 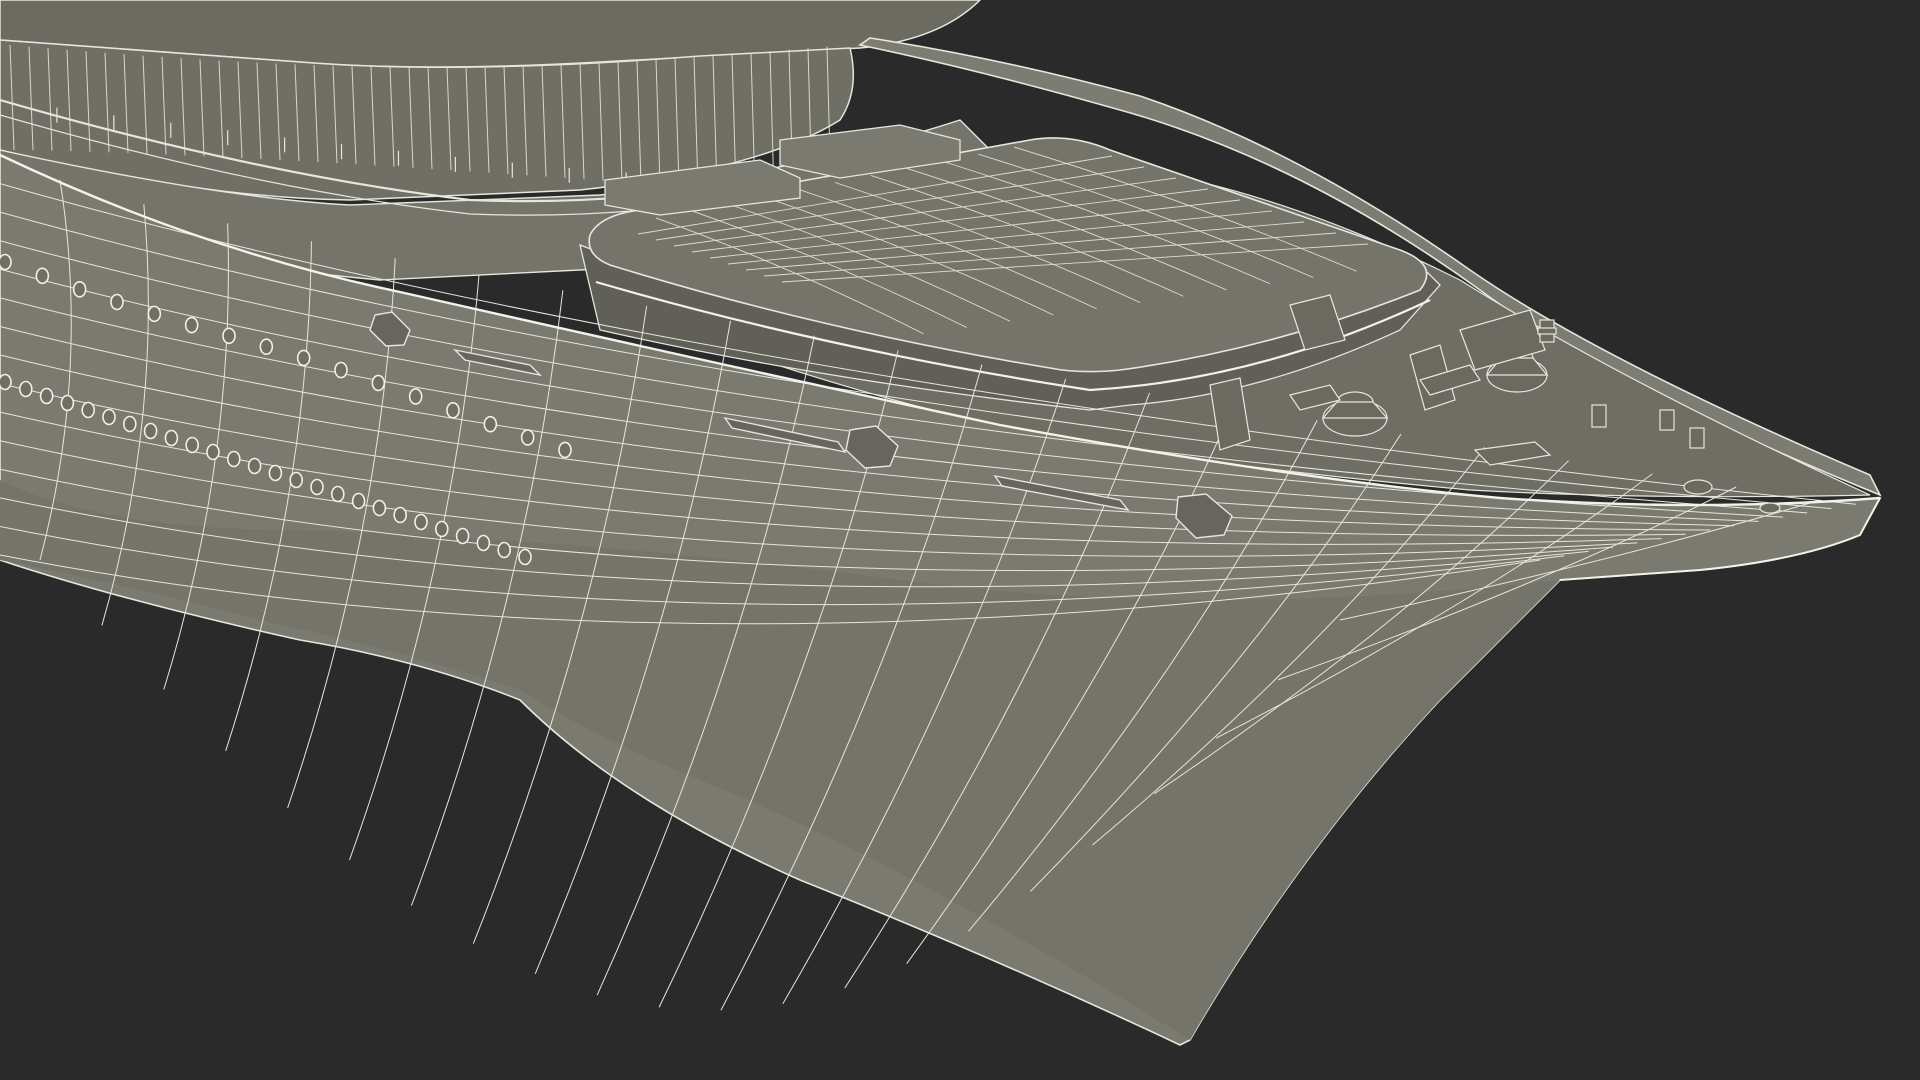 I want to click on fairlead-stem, so click(x=1770, y=508).